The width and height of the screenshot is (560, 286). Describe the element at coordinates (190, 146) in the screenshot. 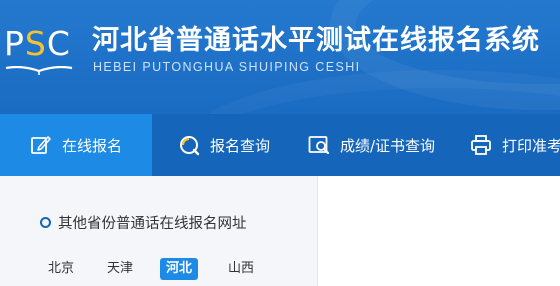

I see `search-icon` at that location.